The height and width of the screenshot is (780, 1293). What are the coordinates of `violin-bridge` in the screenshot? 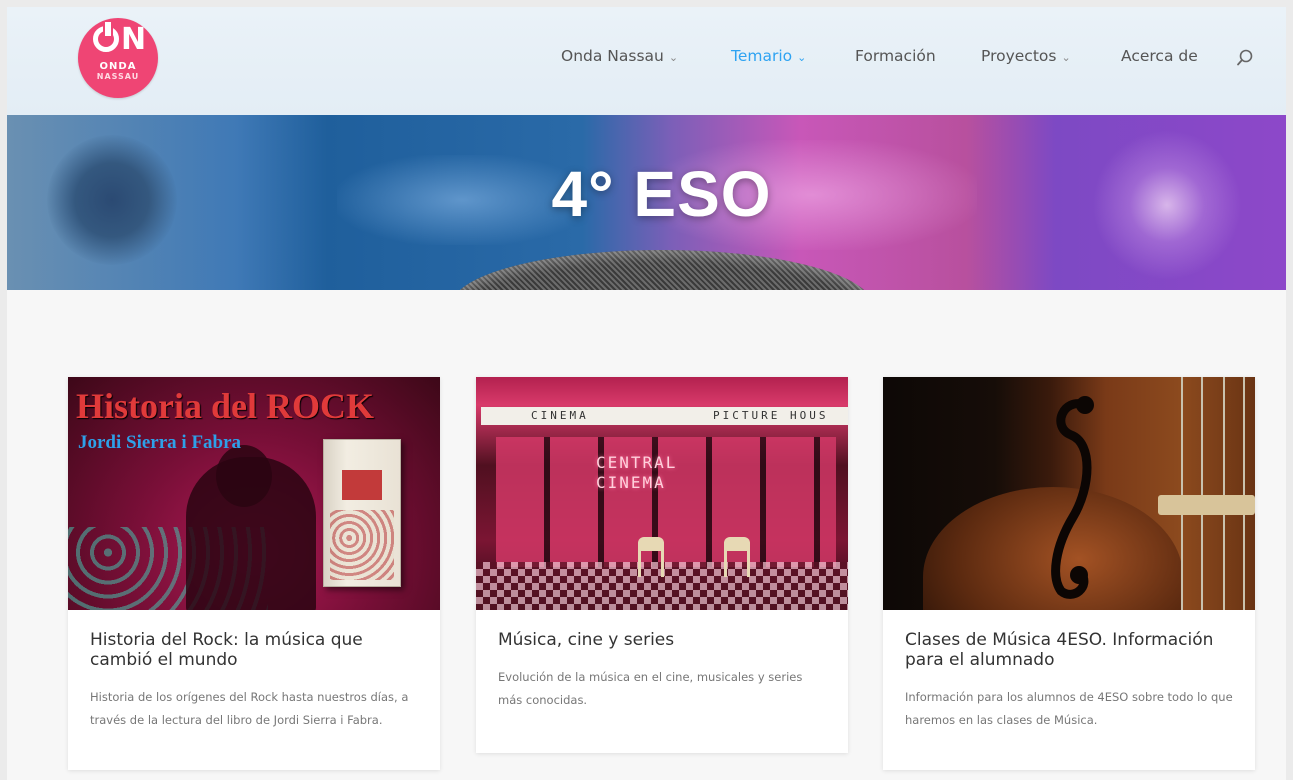 It's located at (1206, 505).